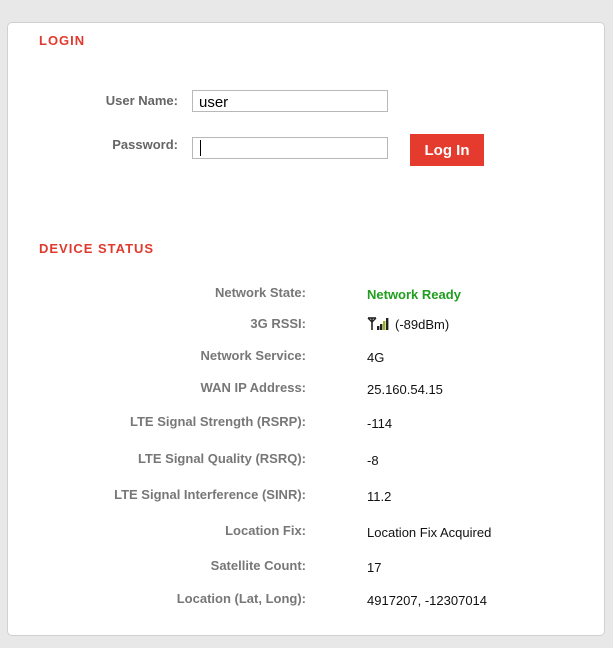 Image resolution: width=613 pixels, height=648 pixels. What do you see at coordinates (373, 460) in the screenshot?
I see `rsrq-value: -8` at bounding box center [373, 460].